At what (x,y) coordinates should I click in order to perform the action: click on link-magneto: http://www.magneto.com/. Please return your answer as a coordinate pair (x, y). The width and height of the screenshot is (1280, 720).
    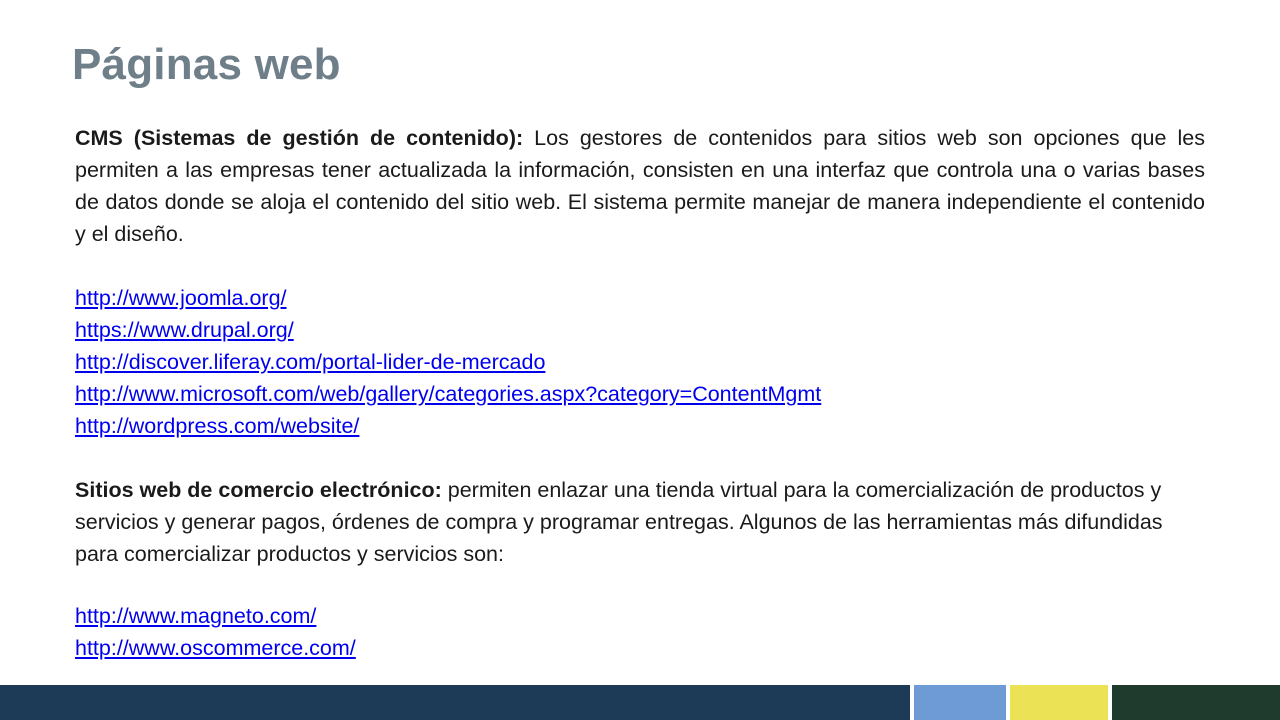
    Looking at the image, I should click on (195, 616).